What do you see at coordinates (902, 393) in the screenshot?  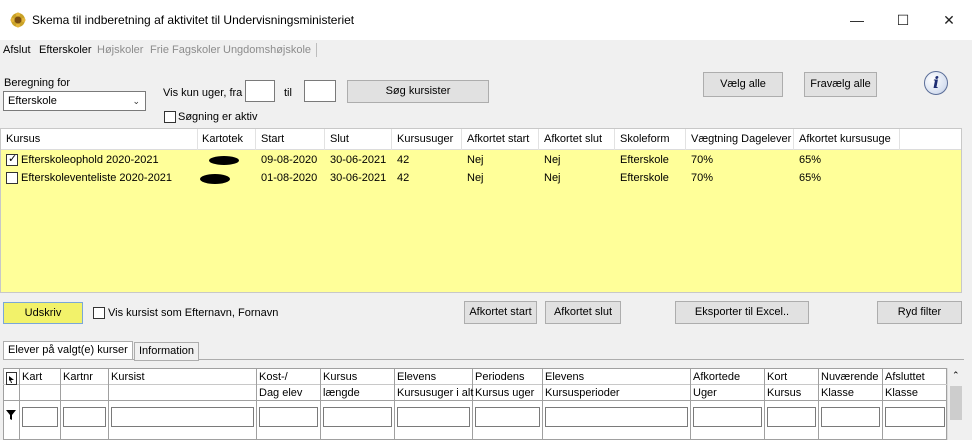 I see `col-afsluttet-sub: Klasse` at bounding box center [902, 393].